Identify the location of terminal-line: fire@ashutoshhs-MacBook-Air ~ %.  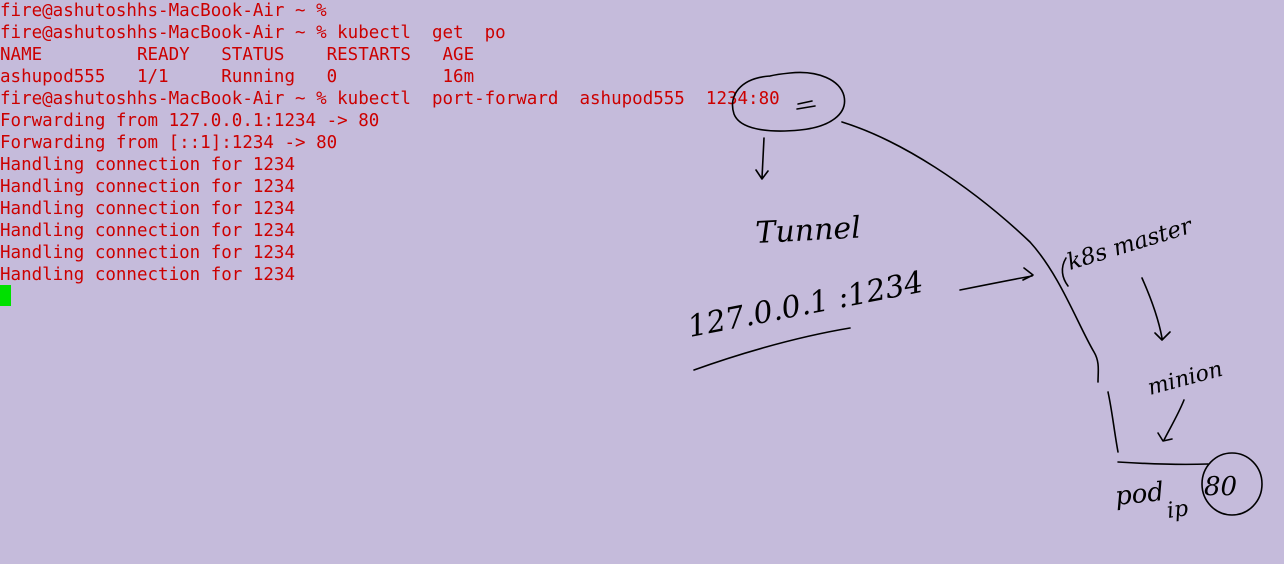
(163, 11).